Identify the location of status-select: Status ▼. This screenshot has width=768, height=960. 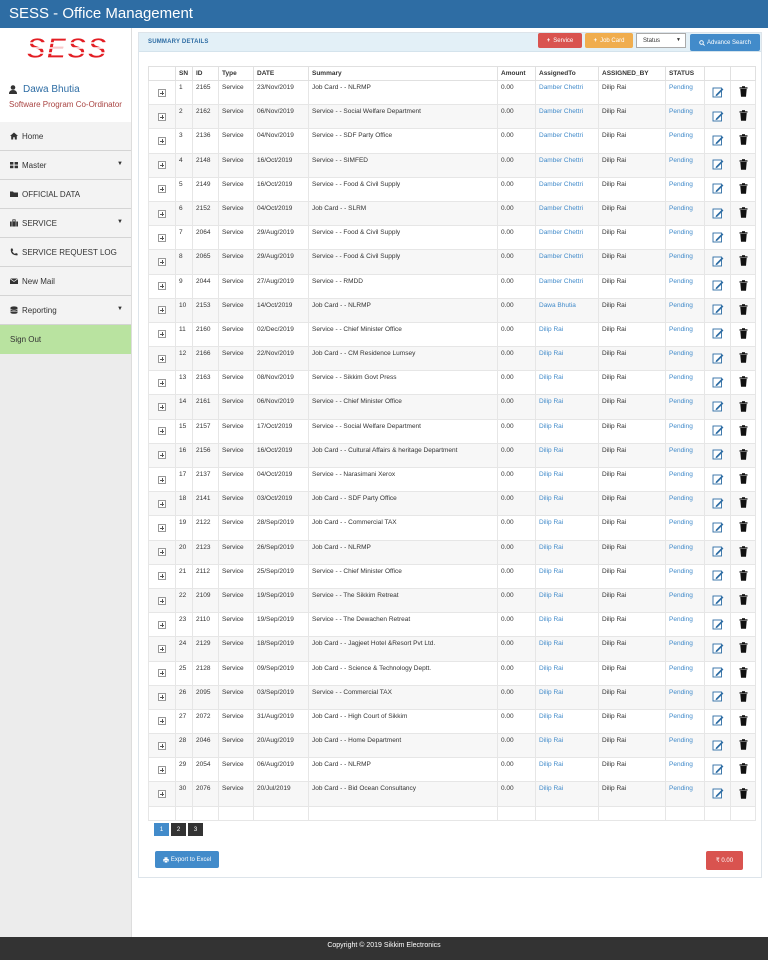
(661, 40).